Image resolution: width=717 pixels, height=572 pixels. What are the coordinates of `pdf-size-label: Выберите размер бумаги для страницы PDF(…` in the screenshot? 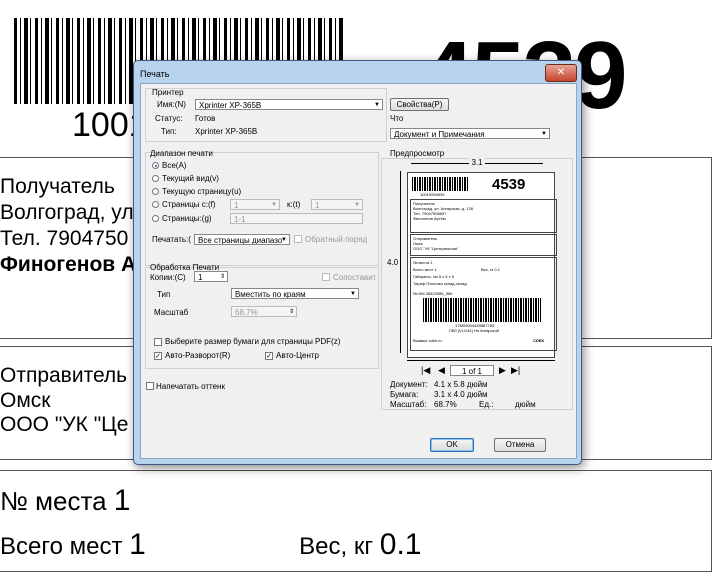 It's located at (253, 341).